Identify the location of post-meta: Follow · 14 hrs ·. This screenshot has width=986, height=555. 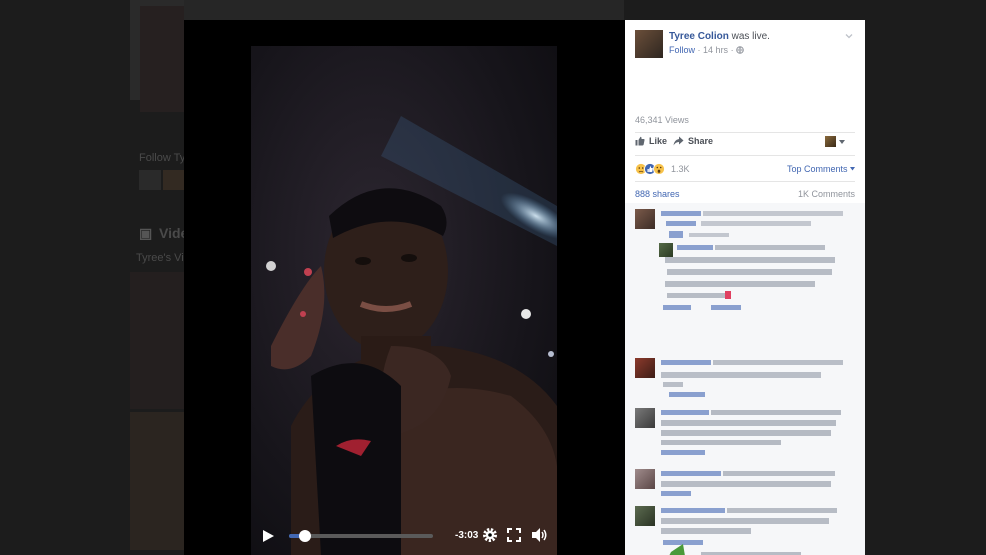
(706, 50).